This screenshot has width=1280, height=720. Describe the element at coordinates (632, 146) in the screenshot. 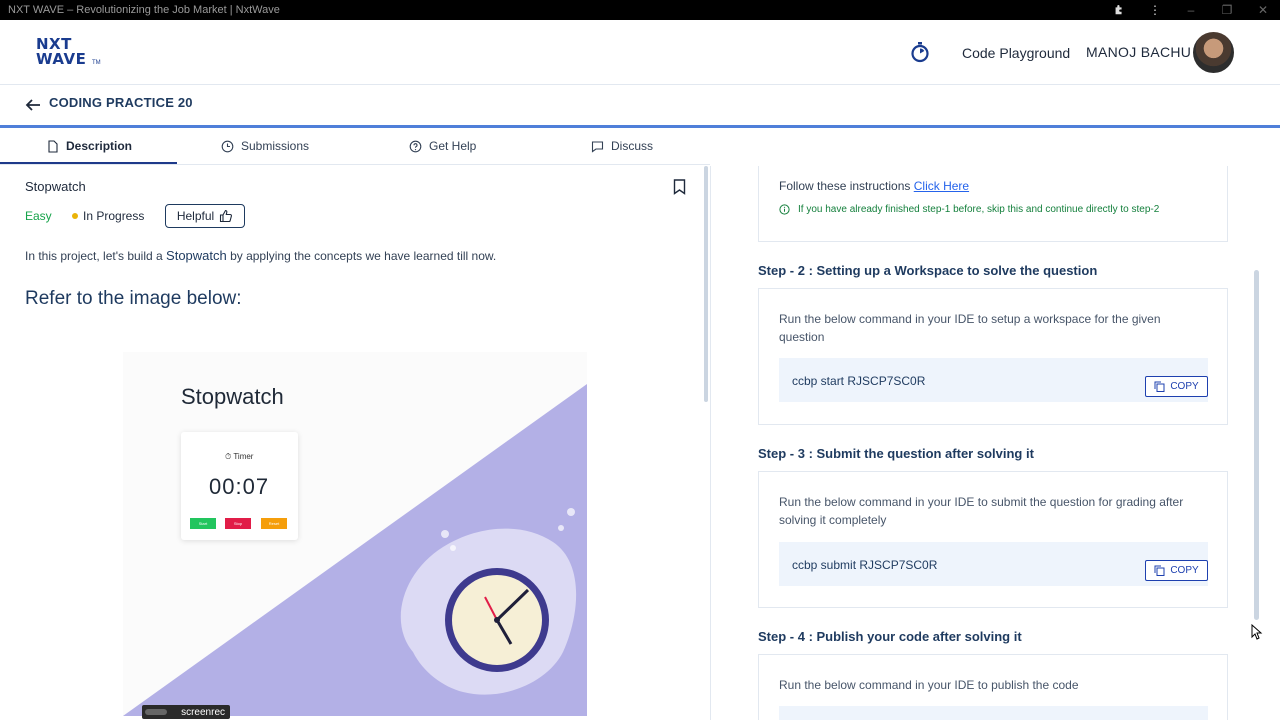

I see `tab-label: Discuss` at that location.